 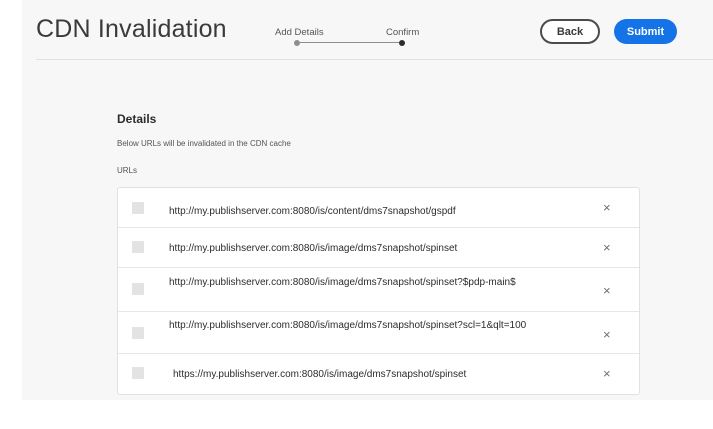 I want to click on header-divider, so click(x=374, y=59).